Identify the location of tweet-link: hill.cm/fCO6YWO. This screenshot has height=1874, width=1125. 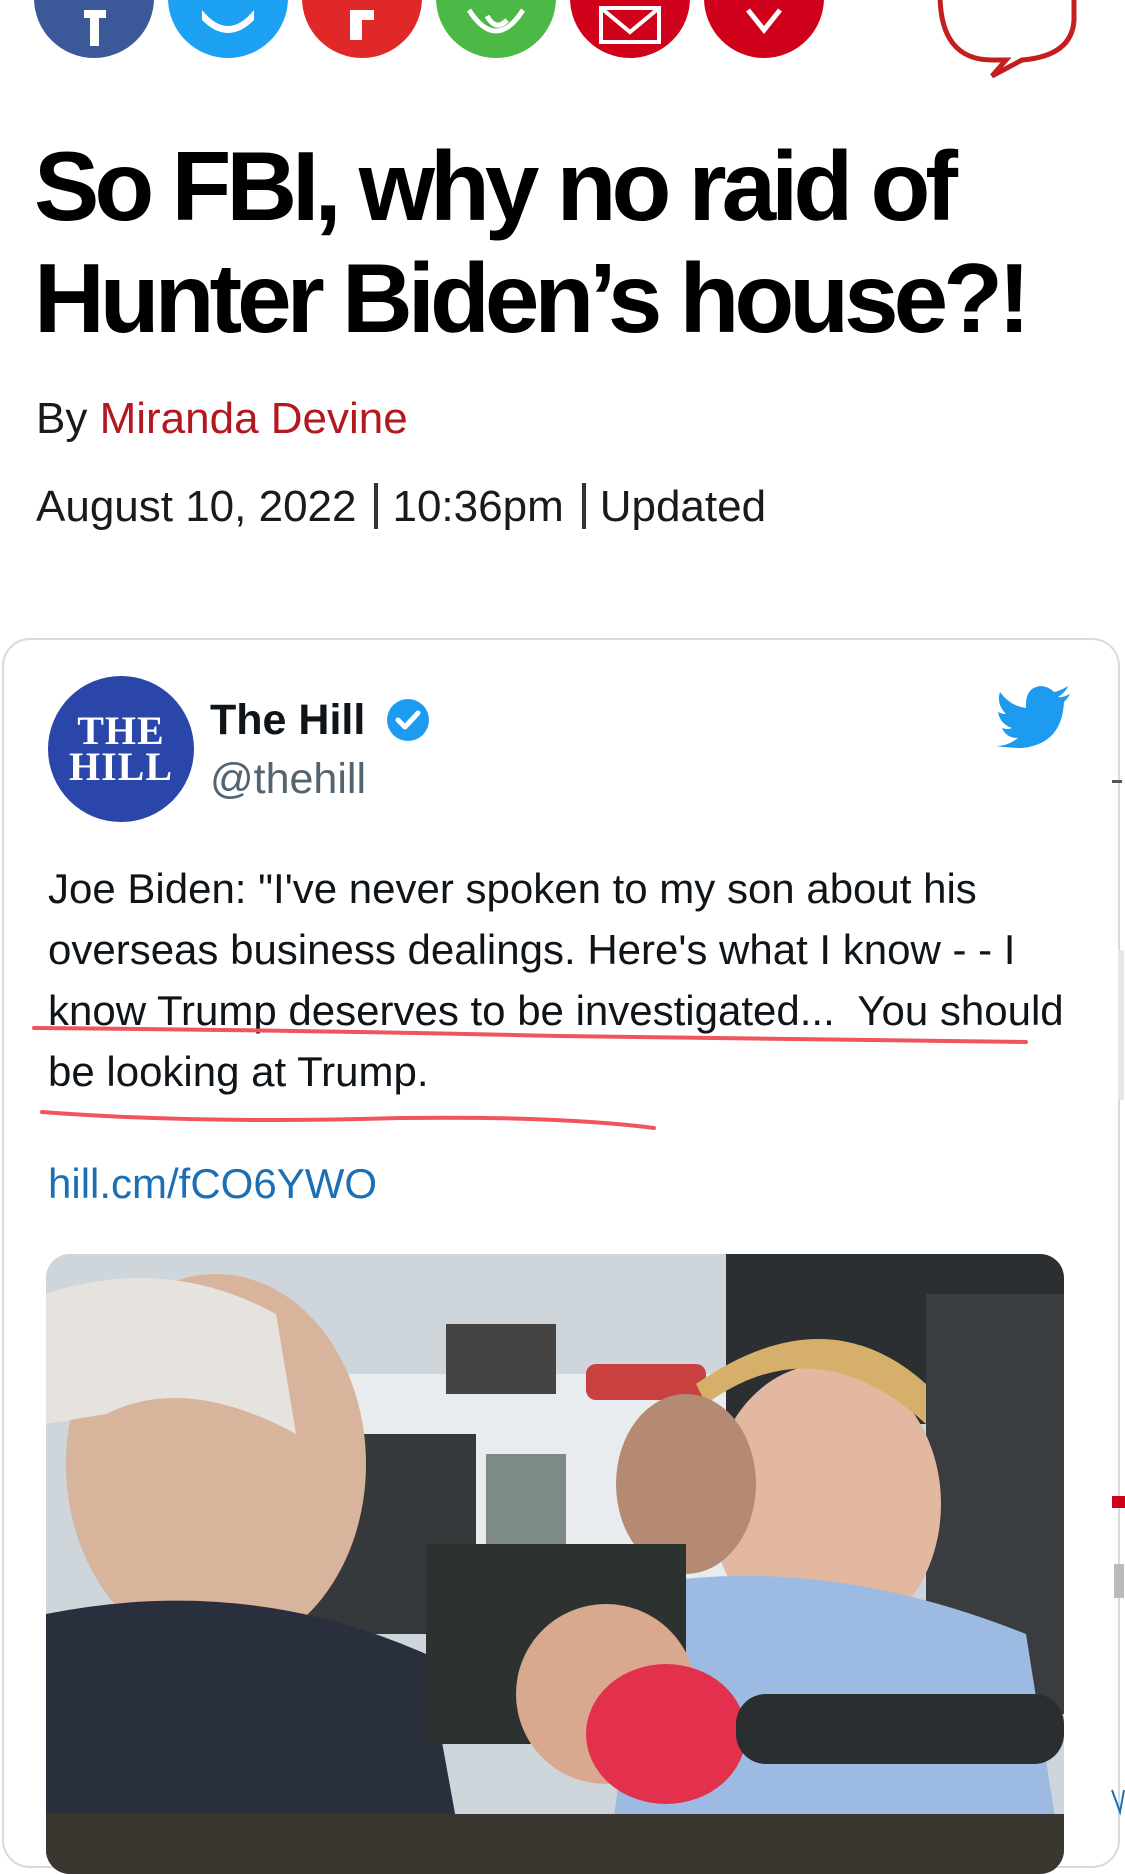
(212, 1184).